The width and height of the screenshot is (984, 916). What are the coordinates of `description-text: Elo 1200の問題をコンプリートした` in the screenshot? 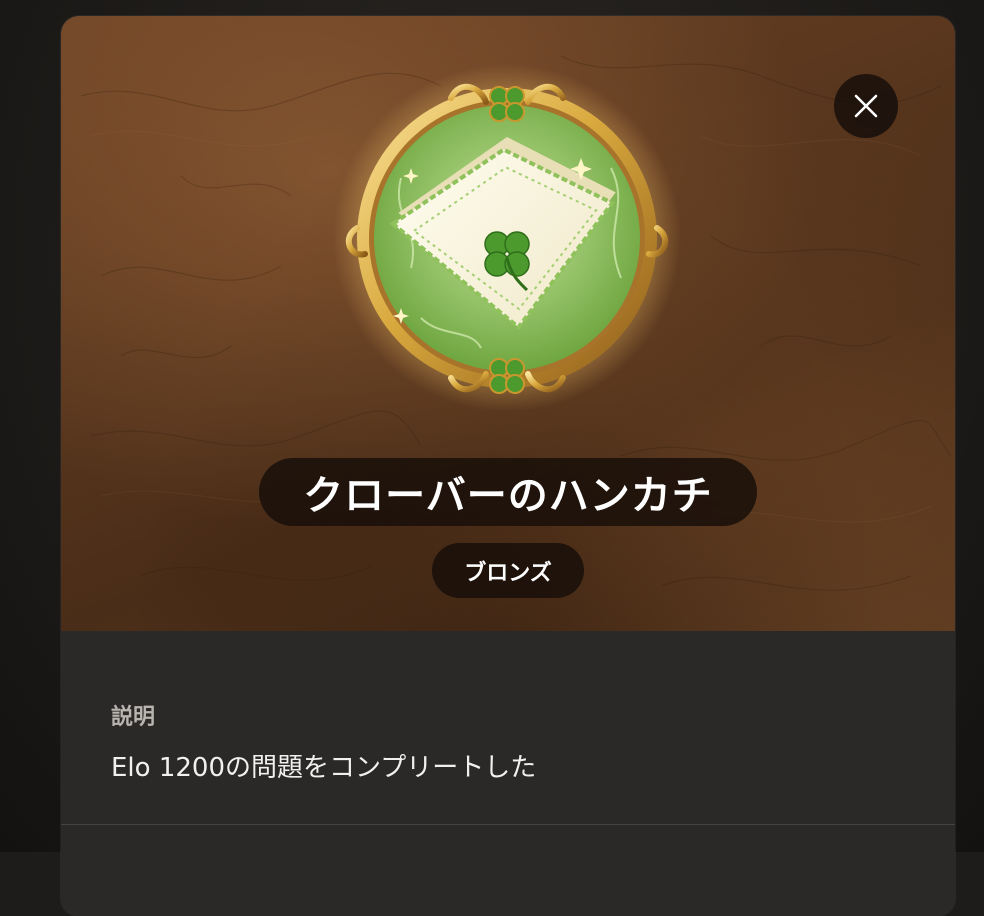 It's located at (324, 768).